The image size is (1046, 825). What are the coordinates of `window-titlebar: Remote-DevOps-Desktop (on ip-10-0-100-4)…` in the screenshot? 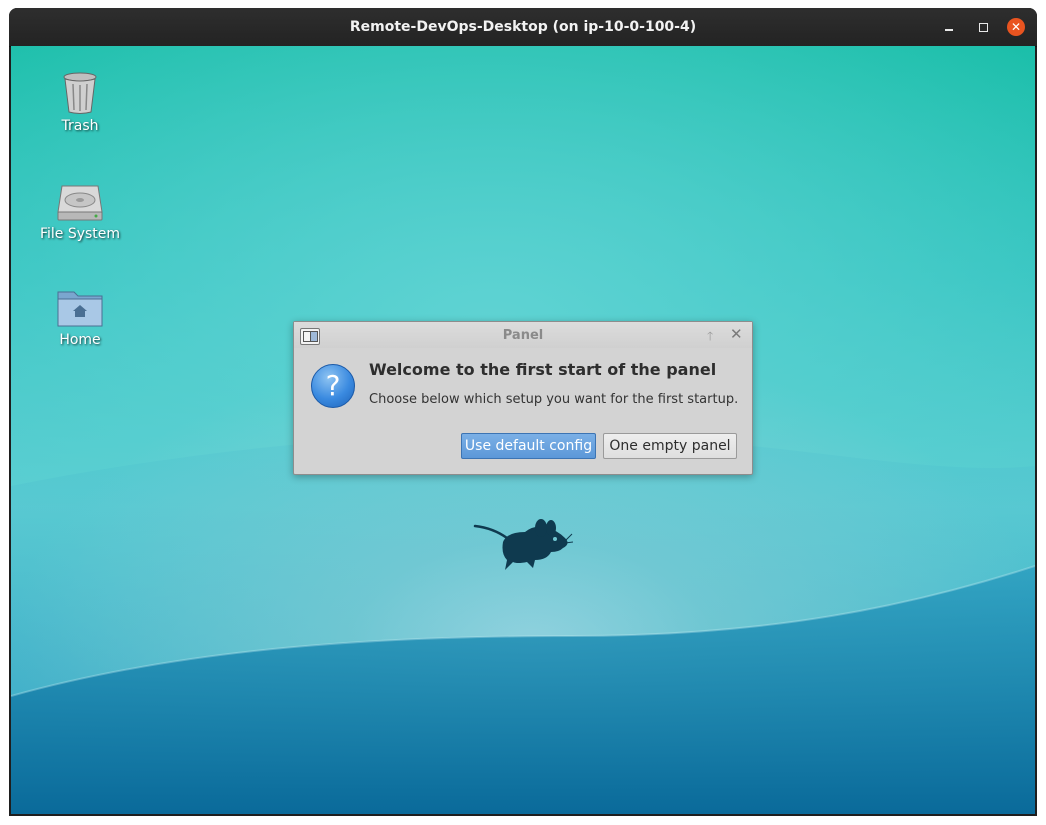 It's located at (523, 27).